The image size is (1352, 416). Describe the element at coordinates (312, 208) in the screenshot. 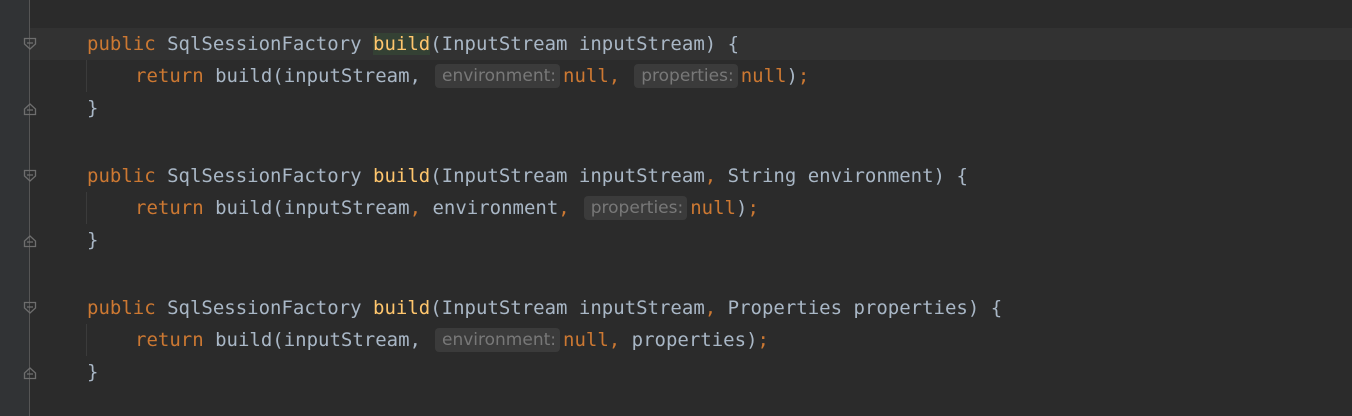

I see `method-call: build(inputStream` at that location.